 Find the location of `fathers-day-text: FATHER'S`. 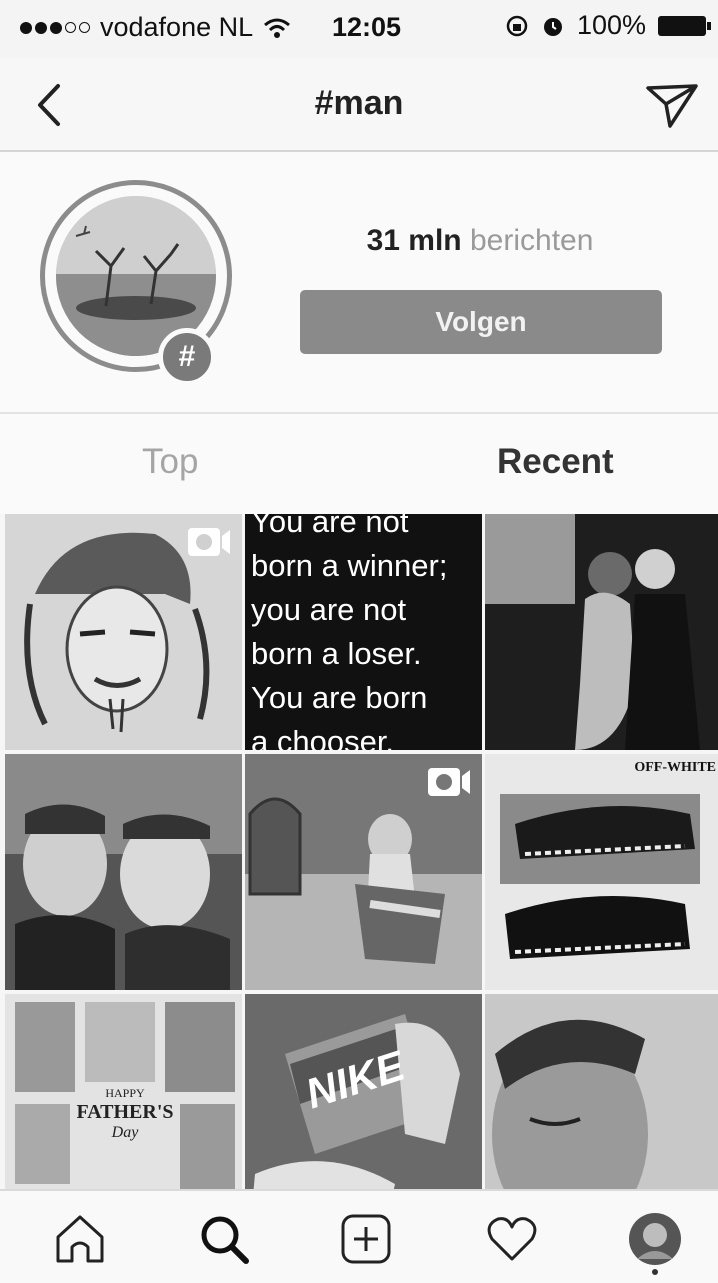

fathers-day-text: FATHER'S is located at coordinates (125, 1112).